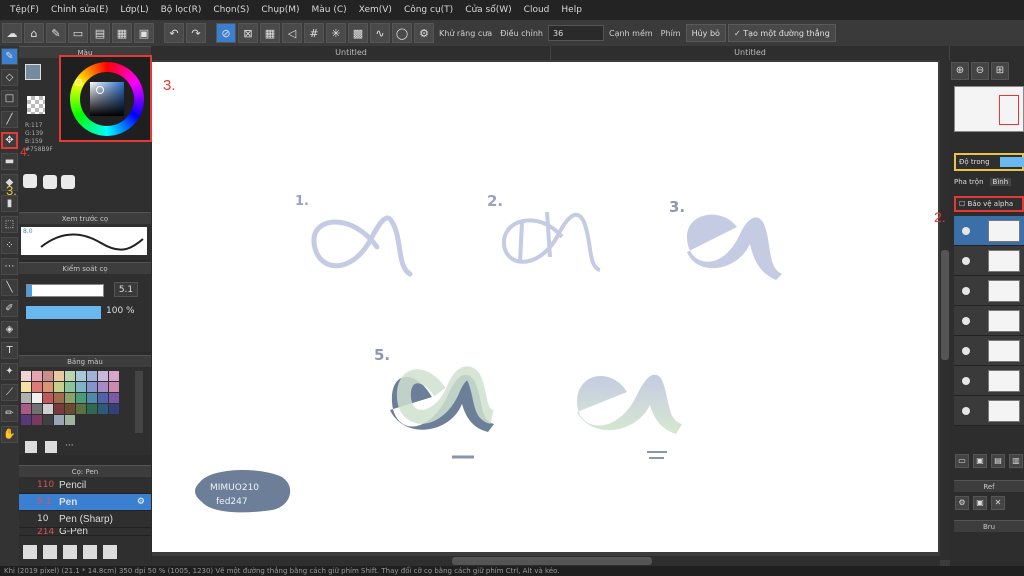  Describe the element at coordinates (85, 519) in the screenshot. I see `brush-item-pen-sharp: 10 Pen (Sharp)` at that location.